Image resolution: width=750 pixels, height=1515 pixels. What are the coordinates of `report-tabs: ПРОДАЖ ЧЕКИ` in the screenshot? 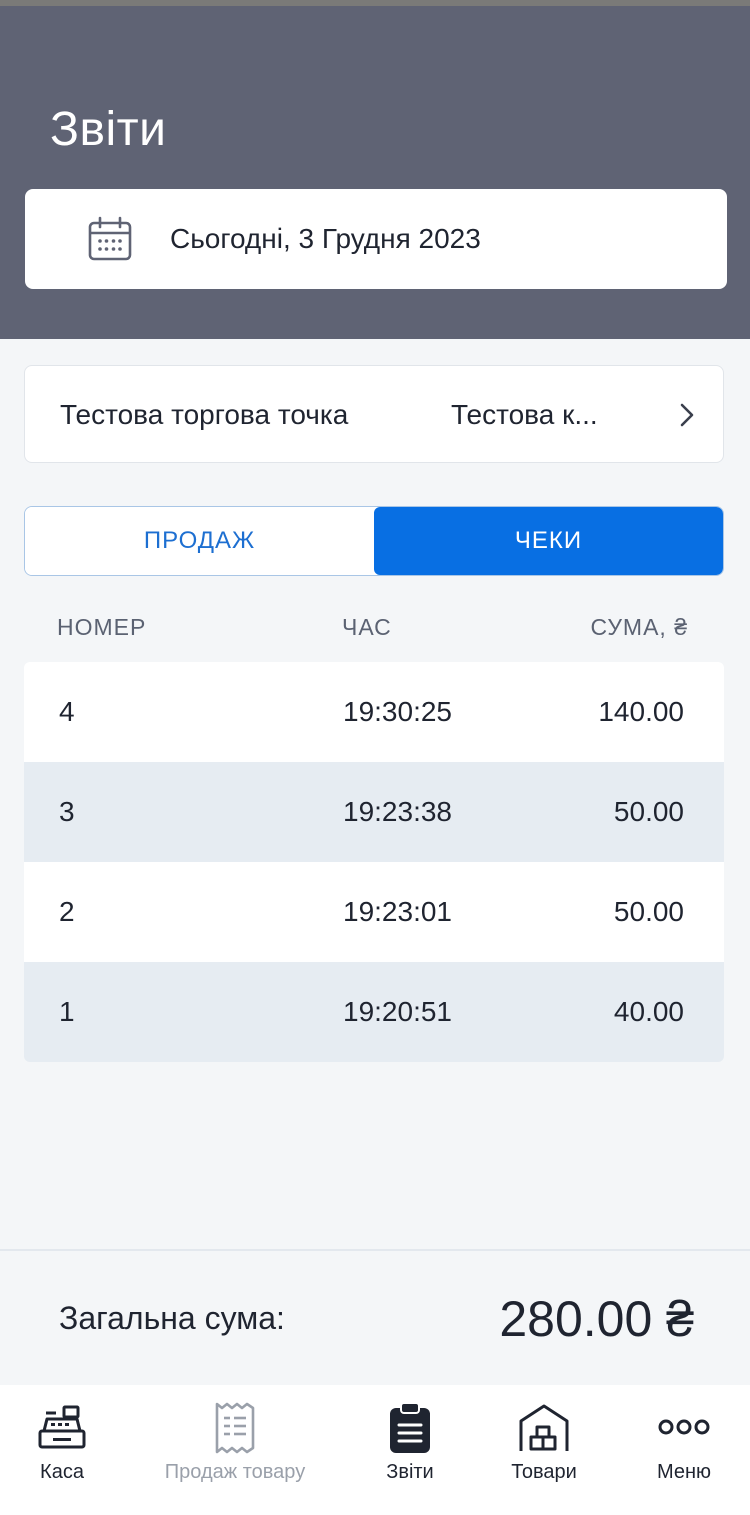 It's located at (374, 541).